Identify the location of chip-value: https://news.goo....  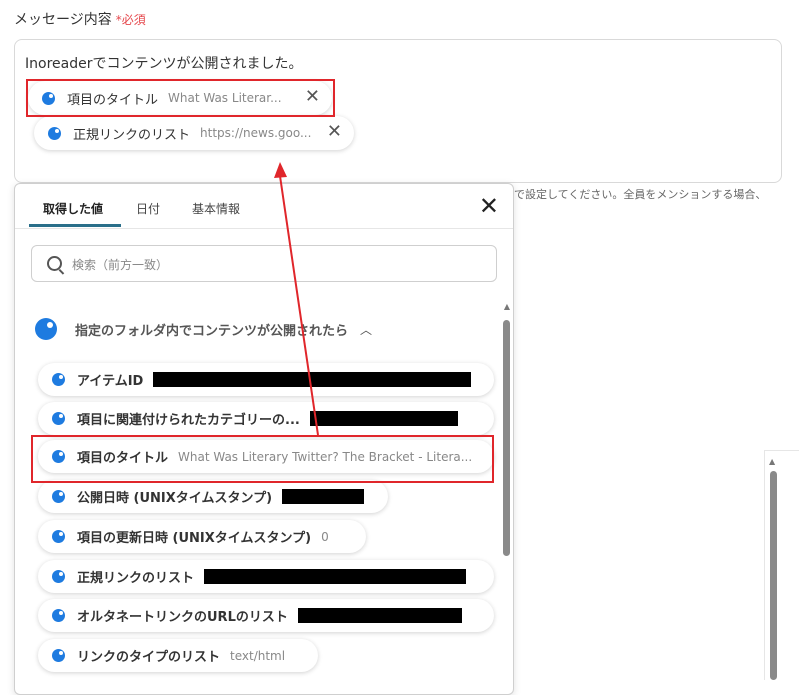
(256, 133).